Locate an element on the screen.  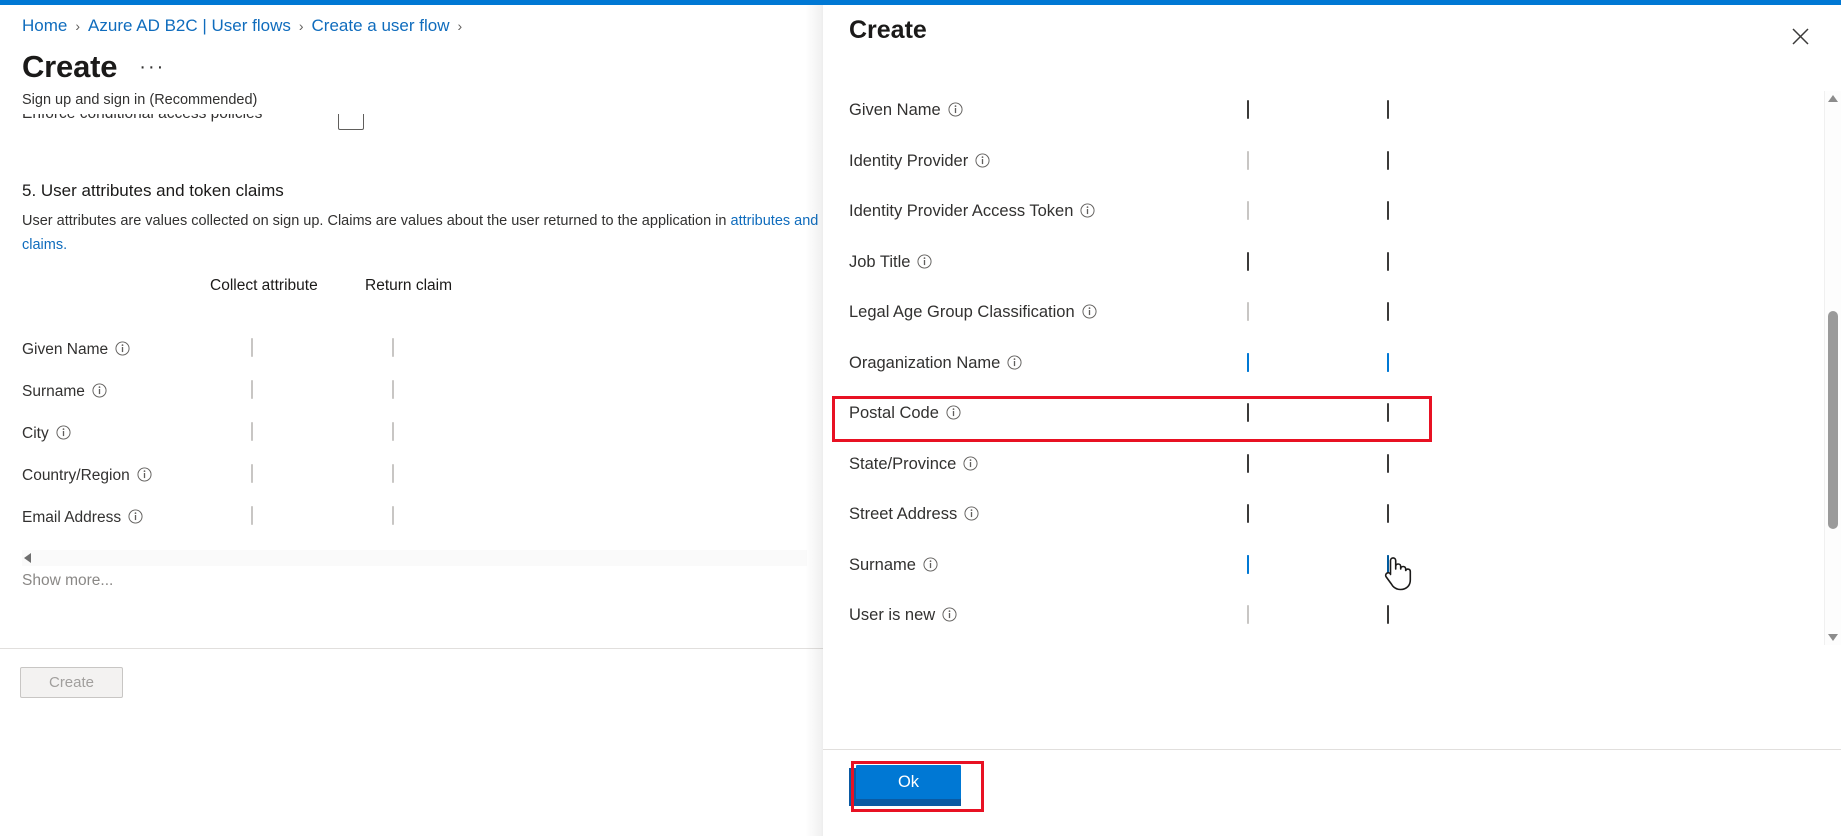
panel-row: Oraganization Name is located at coordinates (1303, 367).